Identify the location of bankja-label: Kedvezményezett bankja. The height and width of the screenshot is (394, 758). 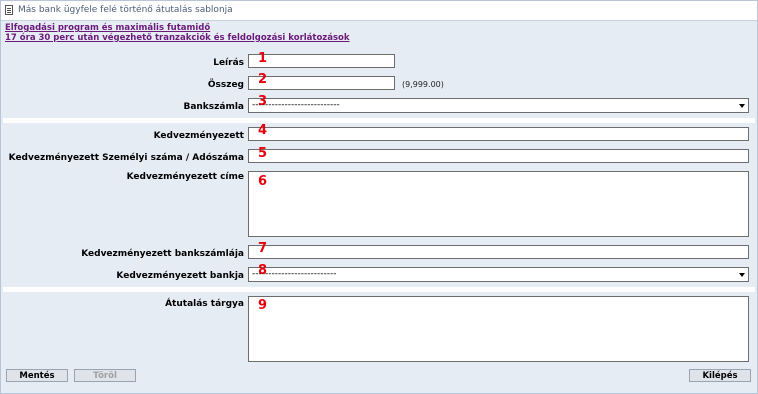
(180, 276).